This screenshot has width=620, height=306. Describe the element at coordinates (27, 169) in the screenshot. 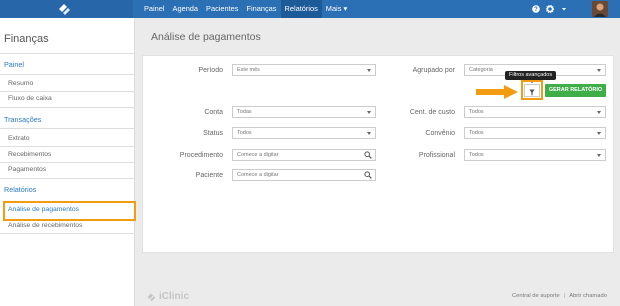

I see `sidebar-item-pagamentos: Pagamentos` at that location.